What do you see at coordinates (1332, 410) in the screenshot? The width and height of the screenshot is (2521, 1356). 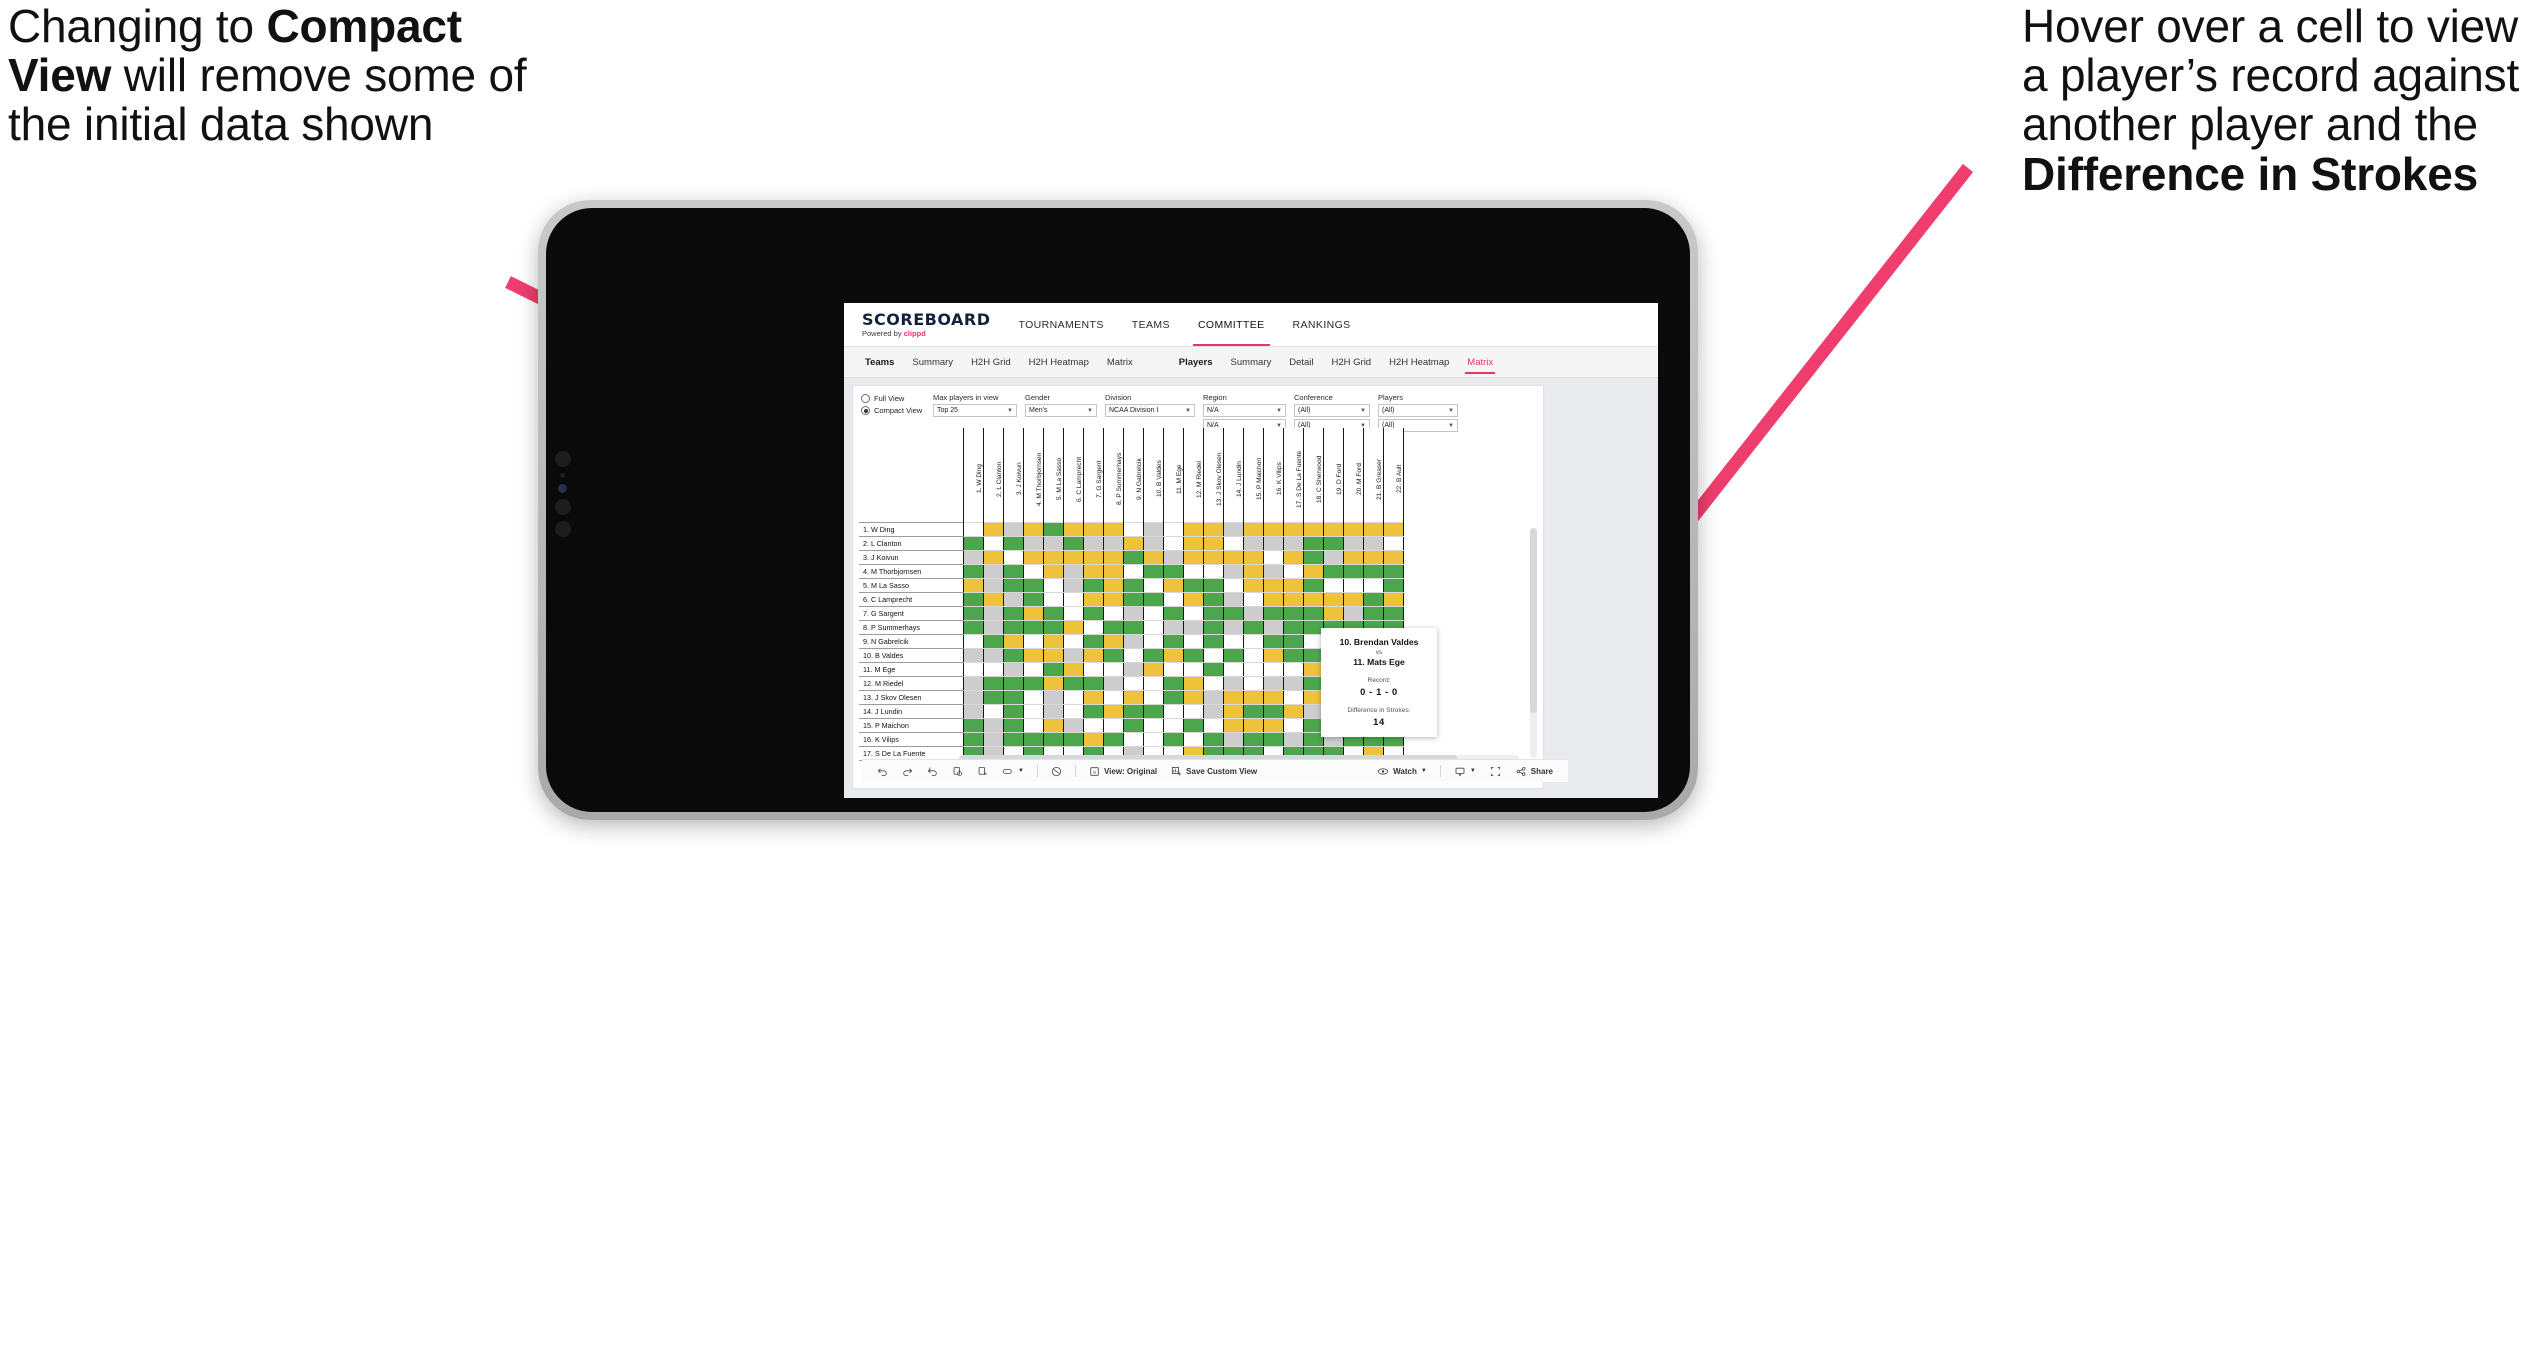 I see `filter-conference-select: (All) ▼` at bounding box center [1332, 410].